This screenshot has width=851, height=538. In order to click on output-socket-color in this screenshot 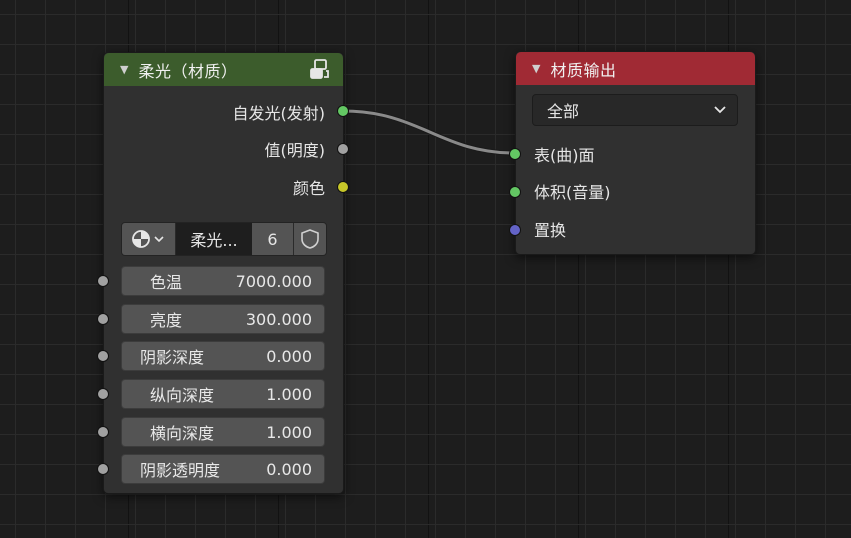, I will do `click(343, 187)`.